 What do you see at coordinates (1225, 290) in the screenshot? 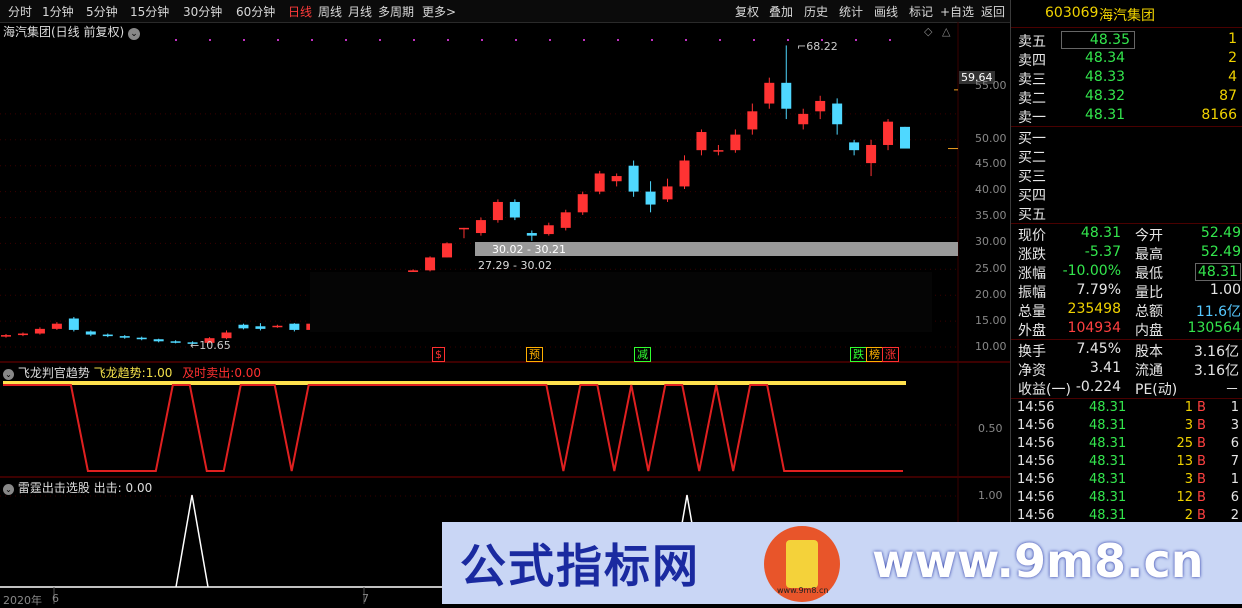
I see `stat-value: 1.00` at bounding box center [1225, 290].